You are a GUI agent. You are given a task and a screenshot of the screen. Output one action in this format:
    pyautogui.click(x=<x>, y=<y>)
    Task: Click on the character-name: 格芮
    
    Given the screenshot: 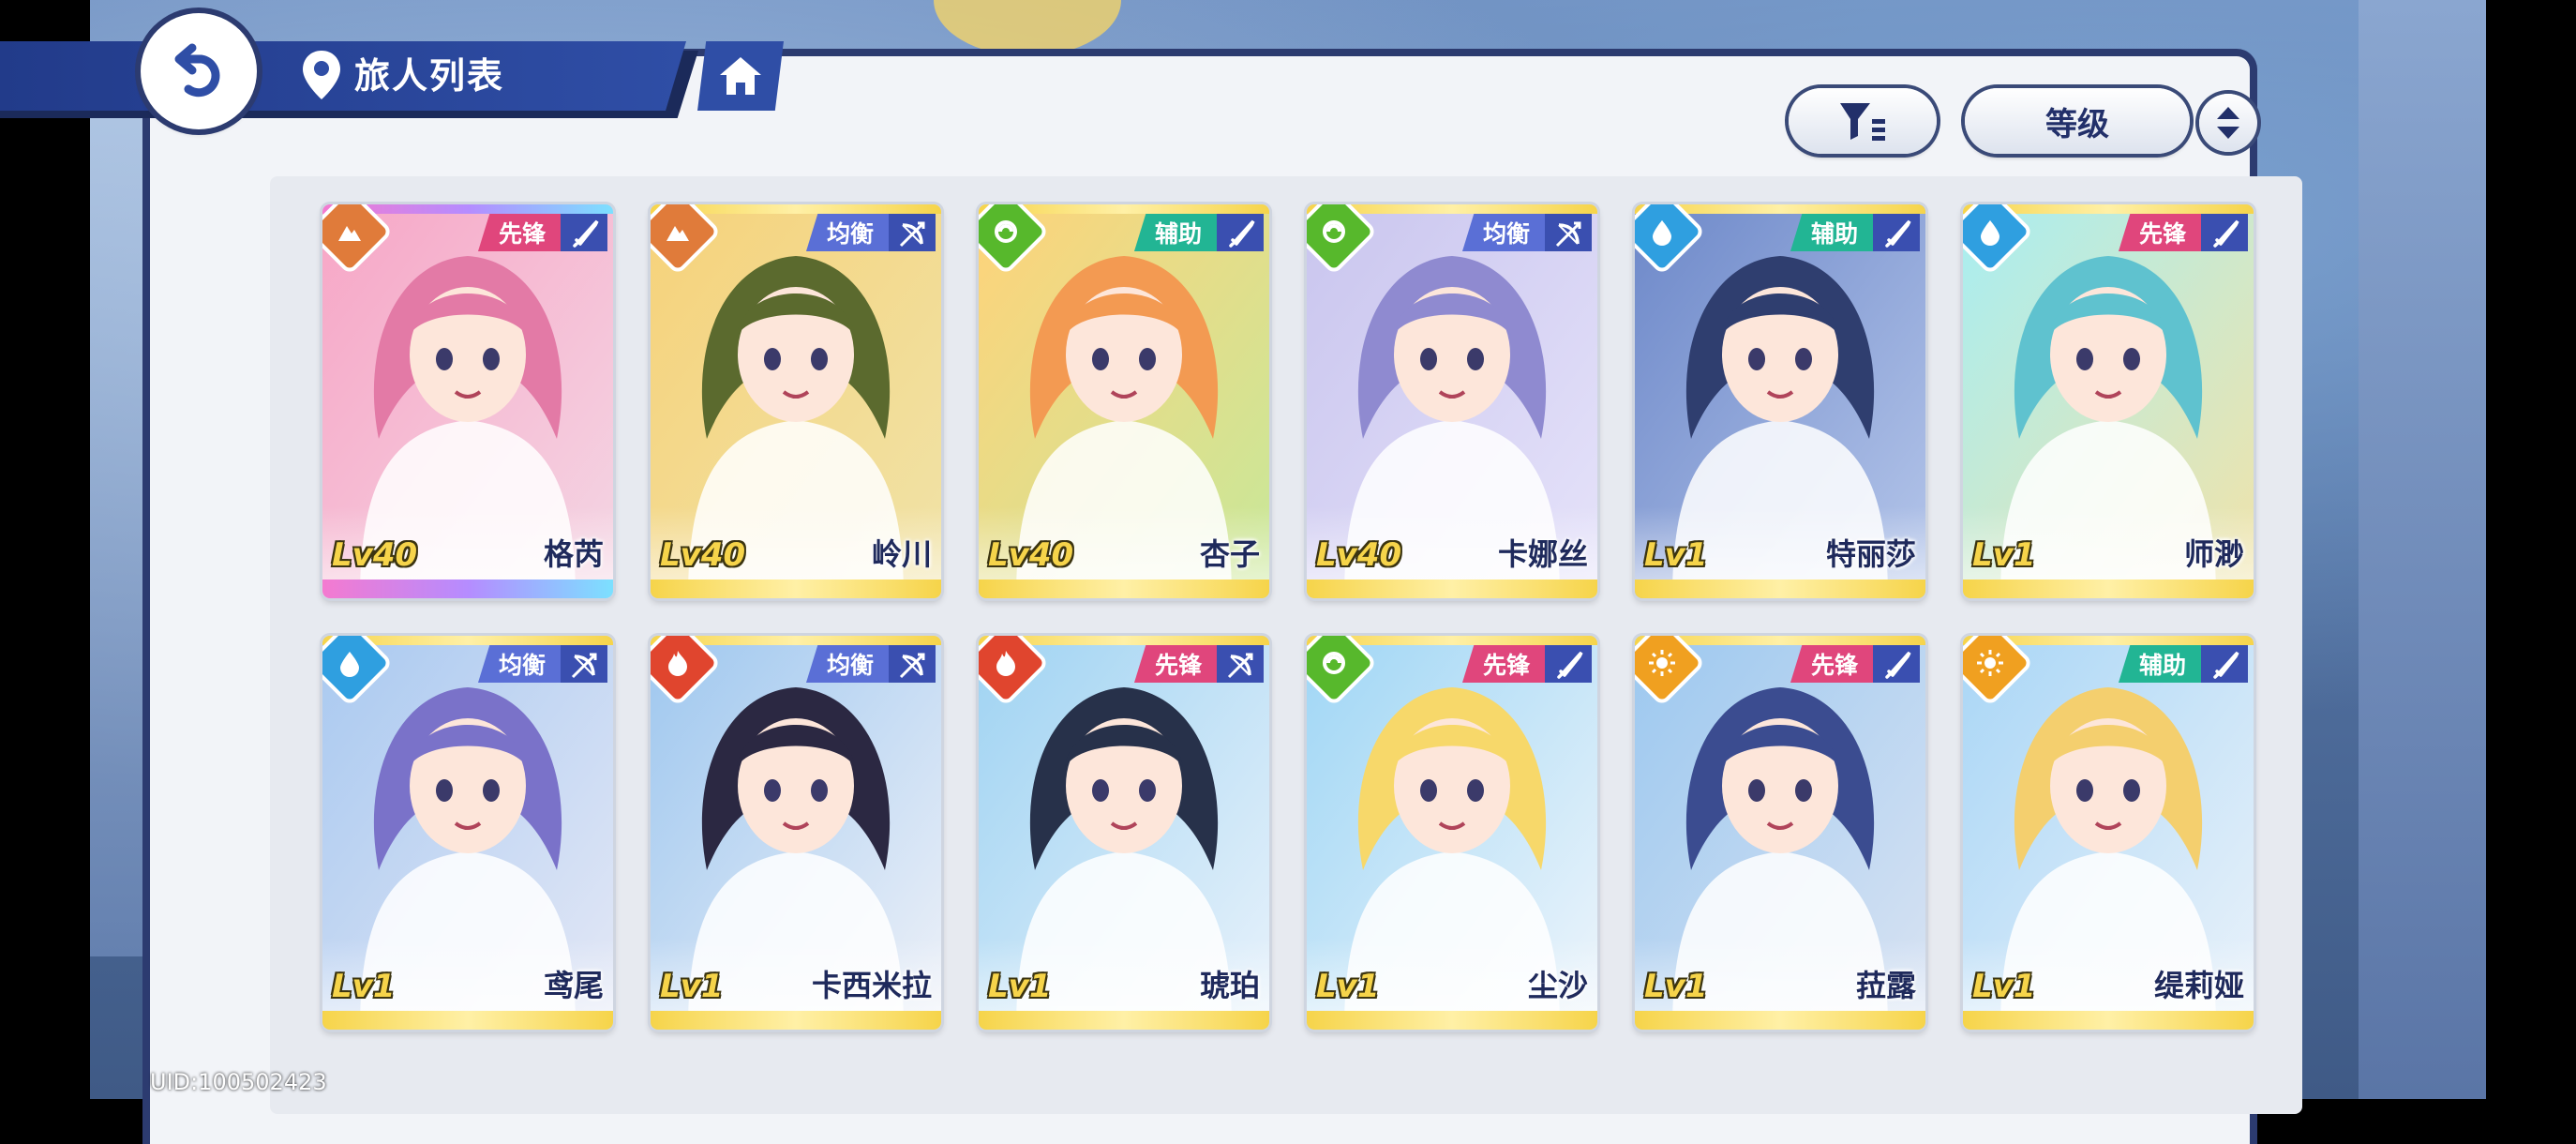 What is the action you would take?
    pyautogui.click(x=573, y=554)
    